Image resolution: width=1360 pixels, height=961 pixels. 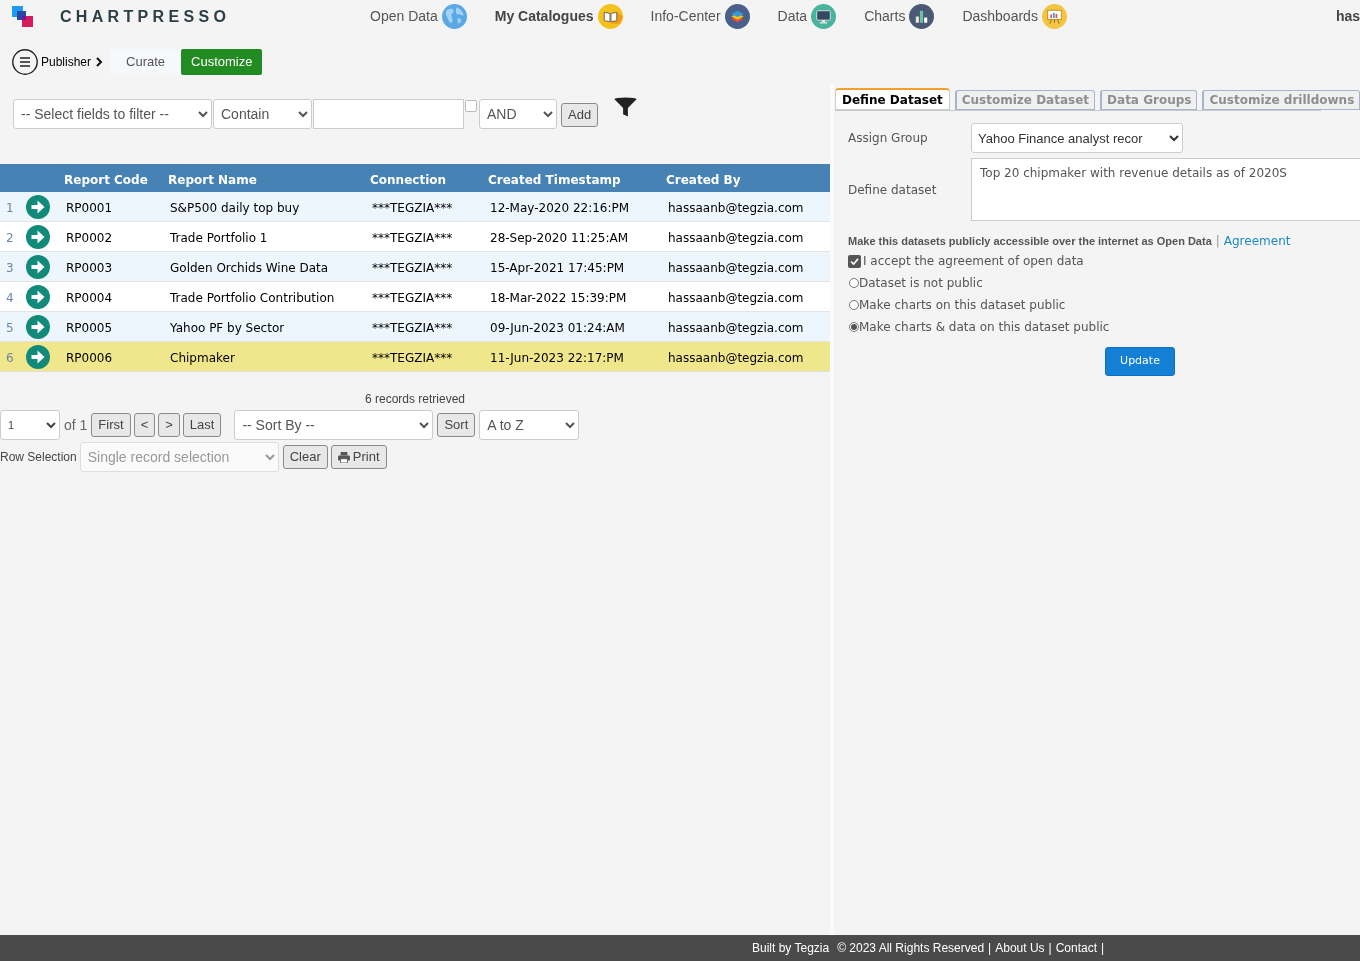 What do you see at coordinates (558, 16) in the screenshot?
I see `nav-link: My Catalogues` at bounding box center [558, 16].